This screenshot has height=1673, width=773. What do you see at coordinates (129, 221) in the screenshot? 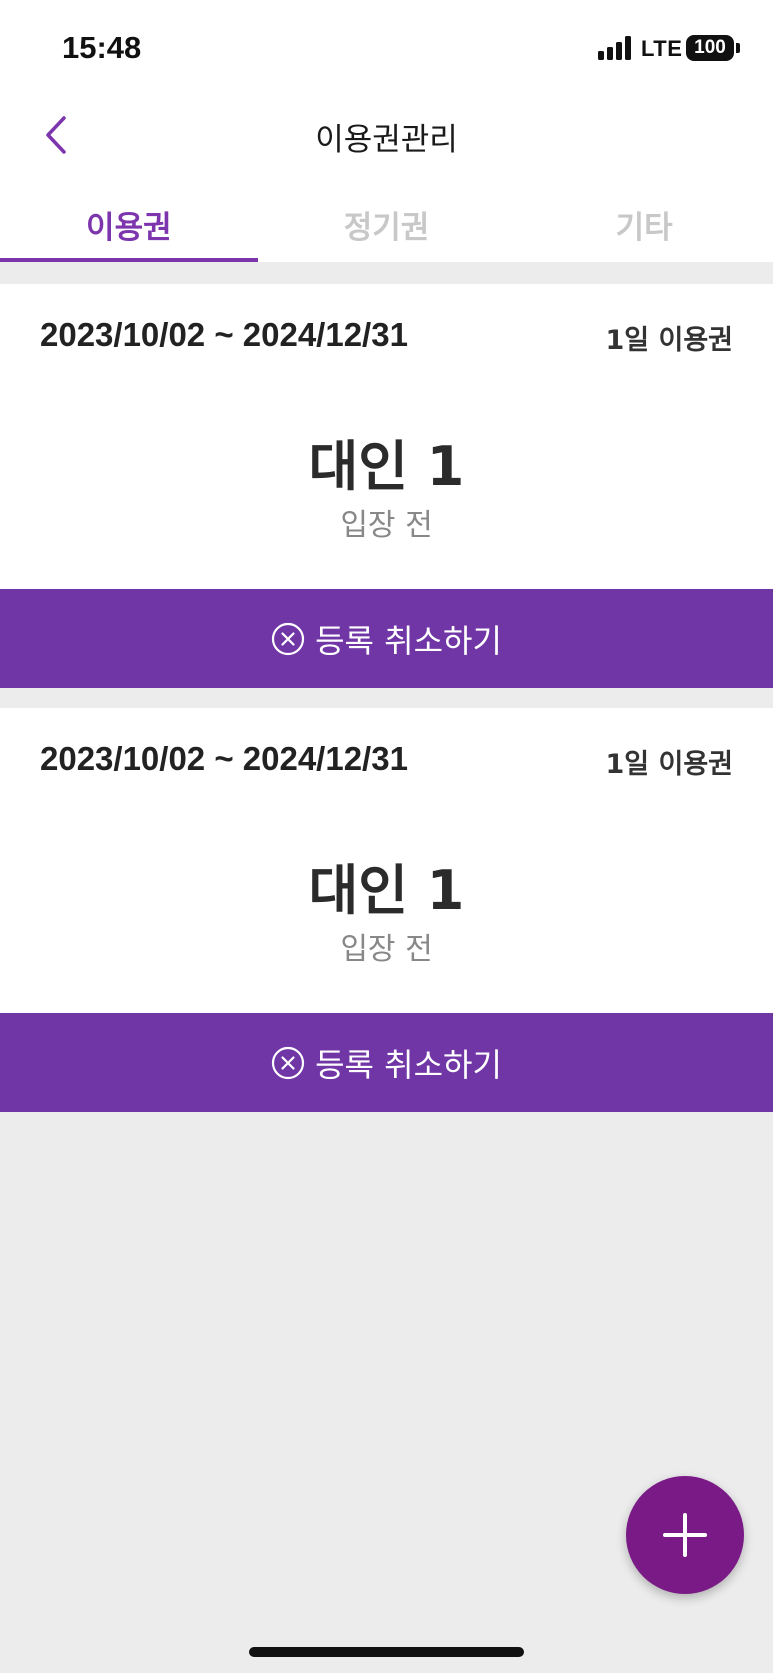
I see `tab-tickets: 이용권` at bounding box center [129, 221].